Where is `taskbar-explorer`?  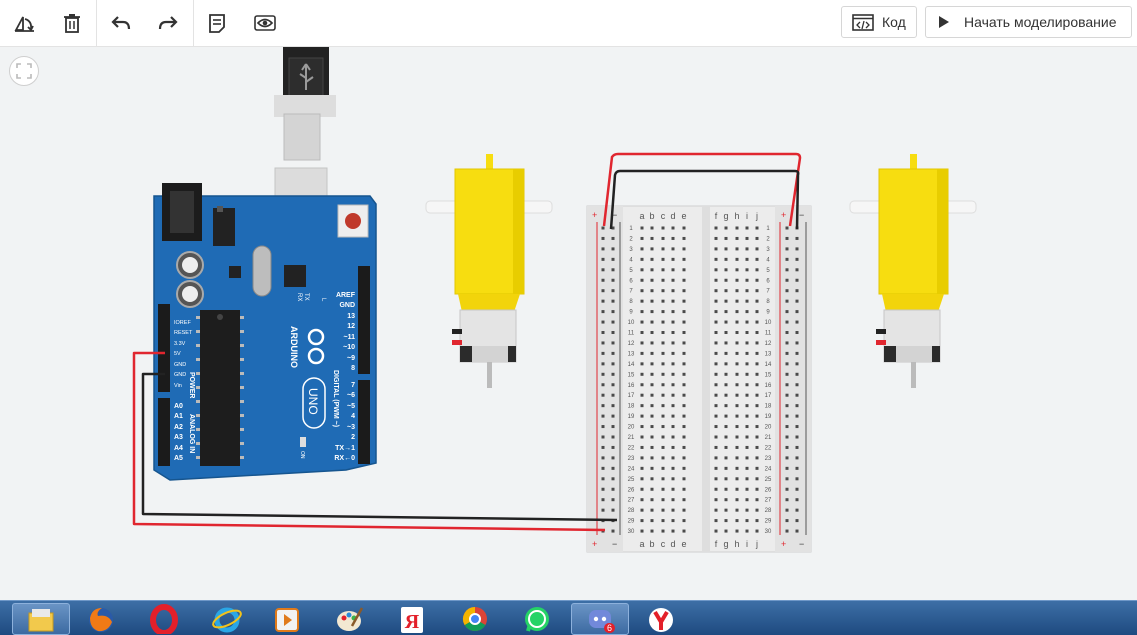 taskbar-explorer is located at coordinates (41, 619).